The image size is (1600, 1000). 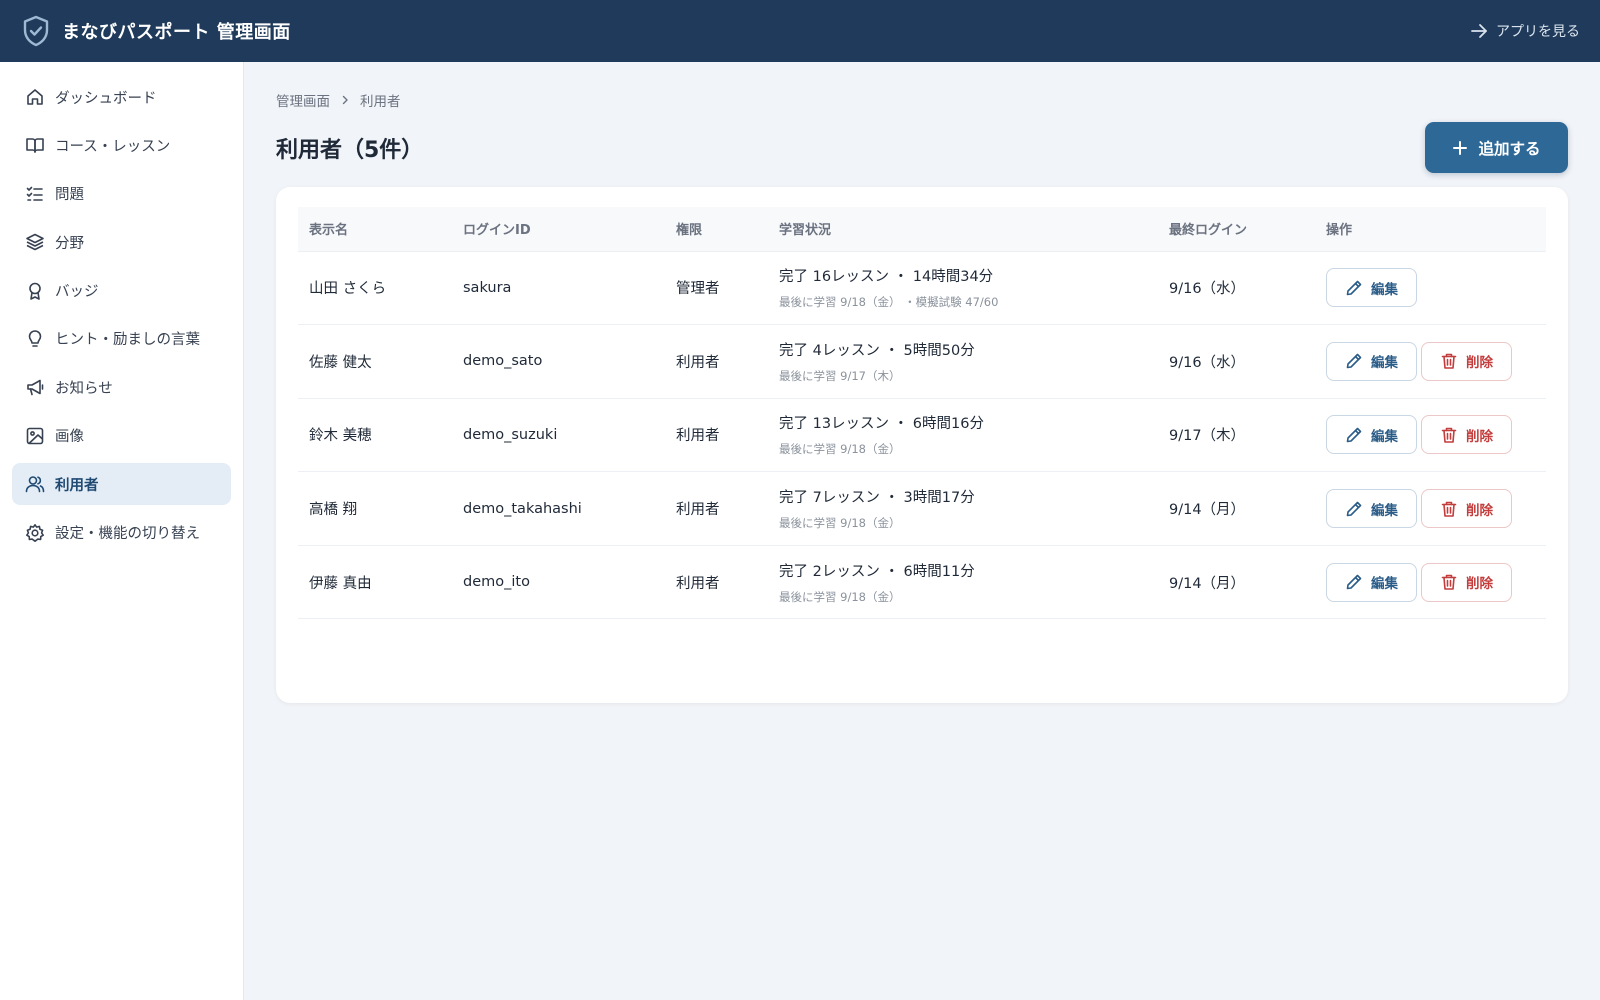 I want to click on chevron-right-icon, so click(x=345, y=100).